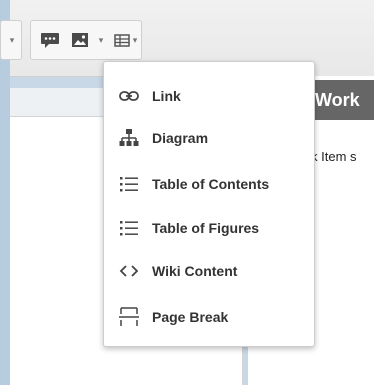 The height and width of the screenshot is (385, 374). I want to click on toolbar-group-insert: ▾ ▾, so click(86, 40).